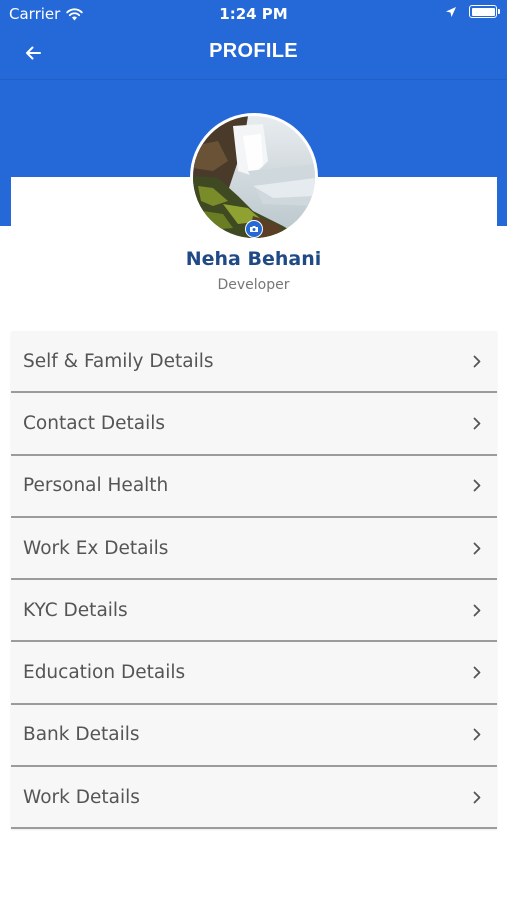 The image size is (507, 900). Describe the element at coordinates (253, 79) in the screenshot. I see `nav-divider` at that location.